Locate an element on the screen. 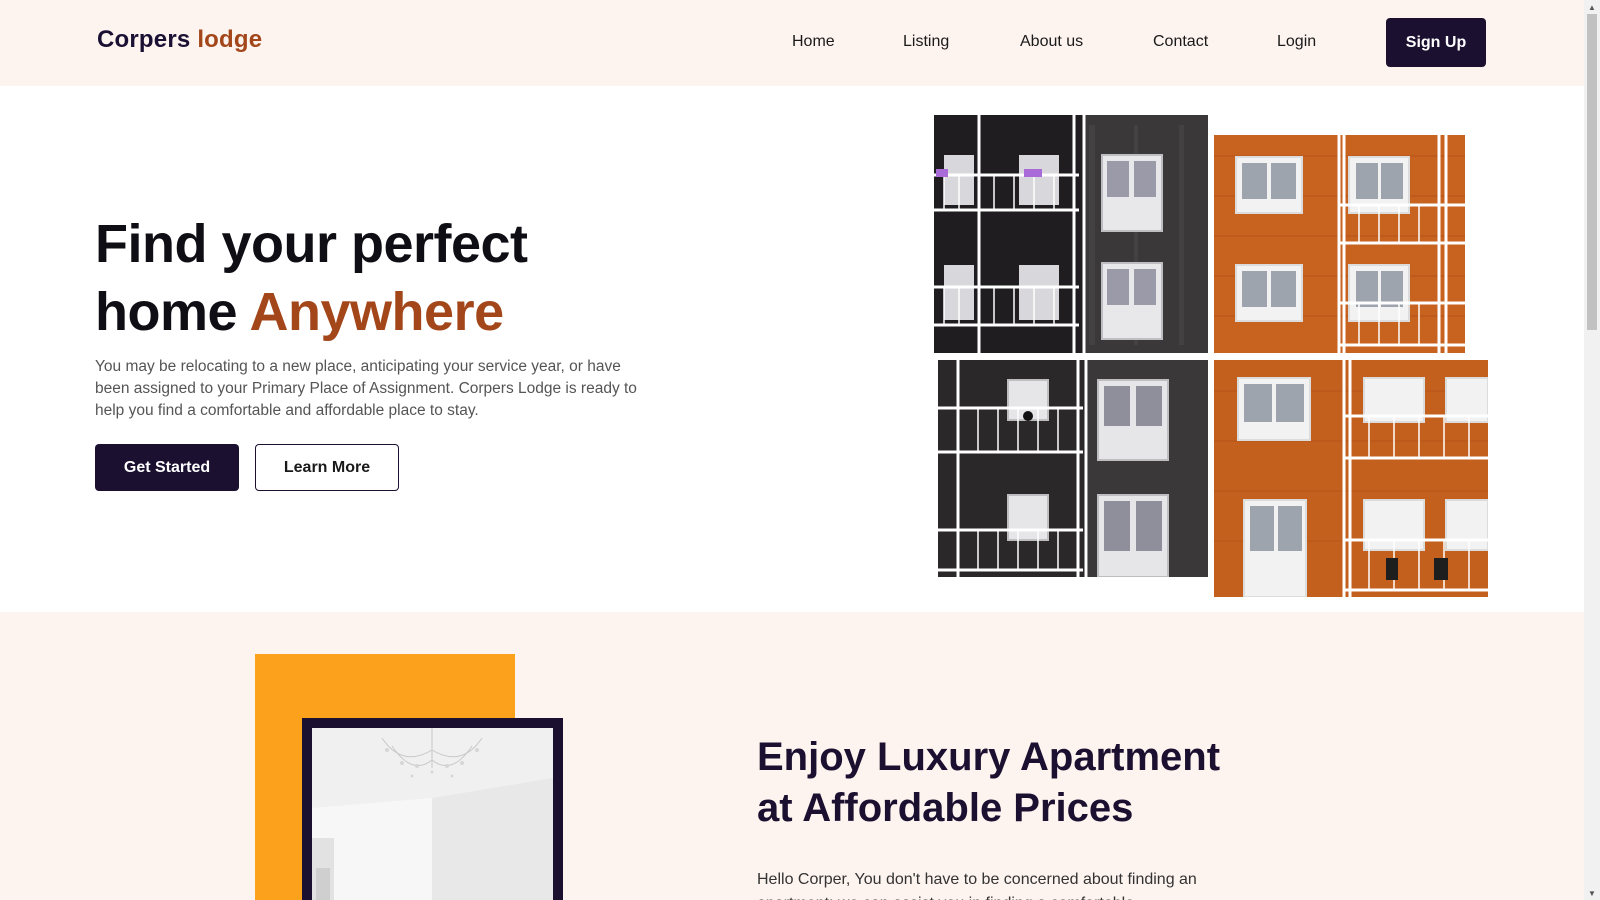  hero-heading-line2: home Anywhere is located at coordinates (311, 312).